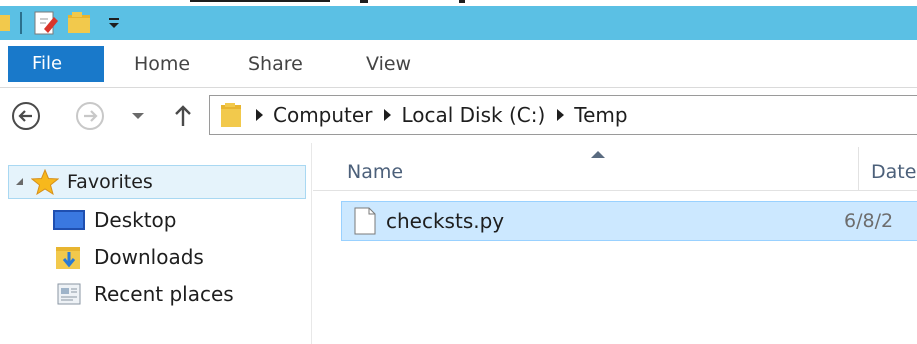  I want to click on up-button, so click(183, 116).